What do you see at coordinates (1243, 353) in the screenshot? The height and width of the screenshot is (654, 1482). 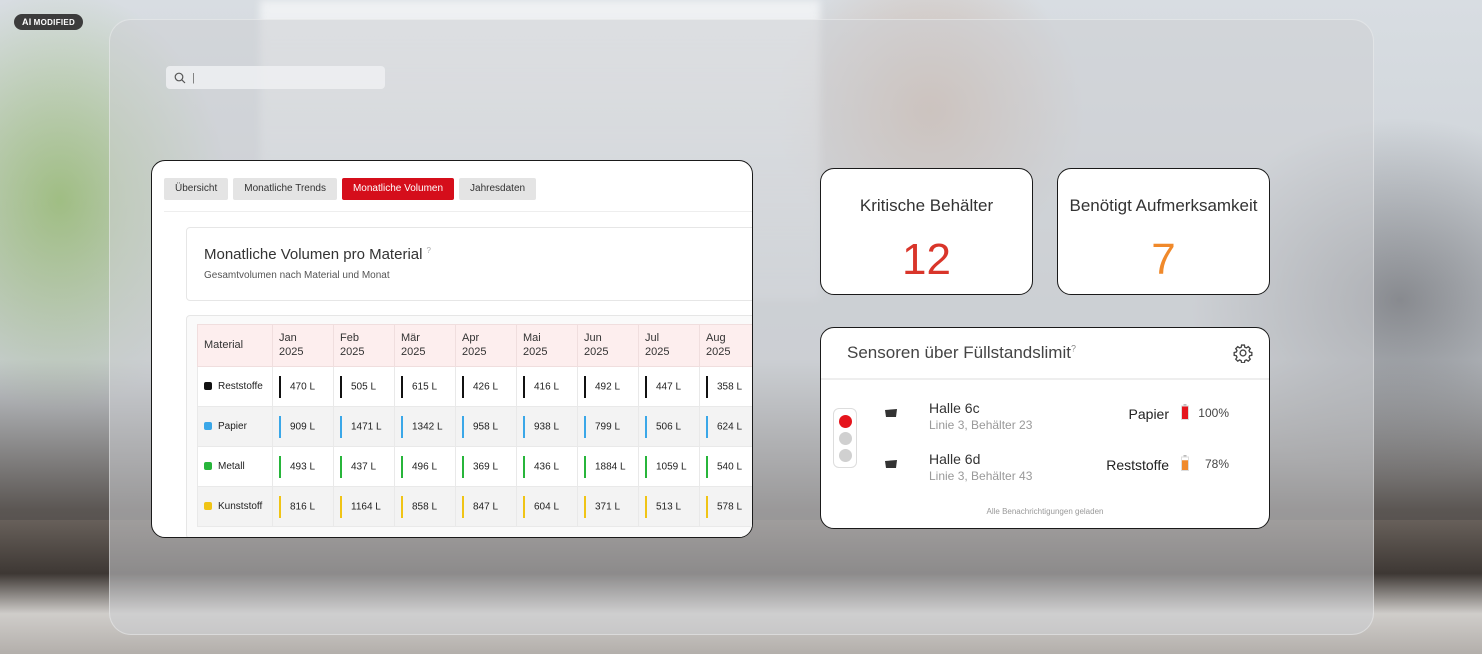 I see `gear-icon` at bounding box center [1243, 353].